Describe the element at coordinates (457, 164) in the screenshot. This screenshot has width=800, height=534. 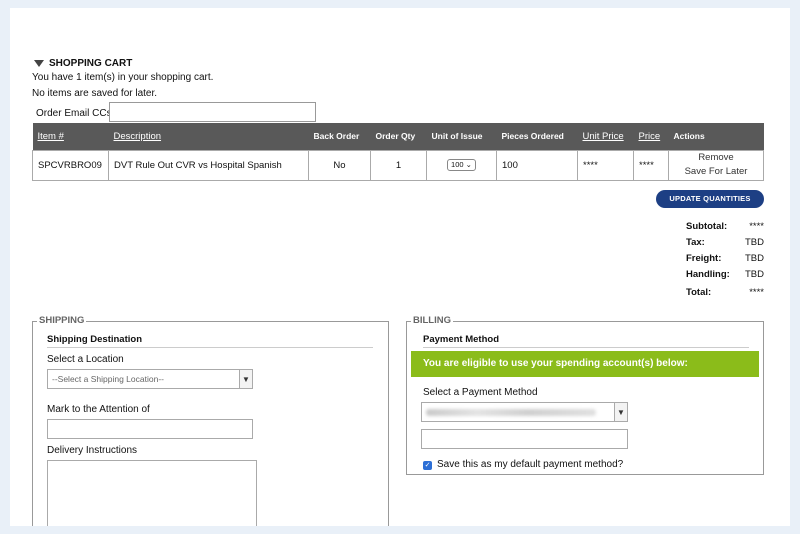
I see `unit-of-issue-value: 100` at that location.